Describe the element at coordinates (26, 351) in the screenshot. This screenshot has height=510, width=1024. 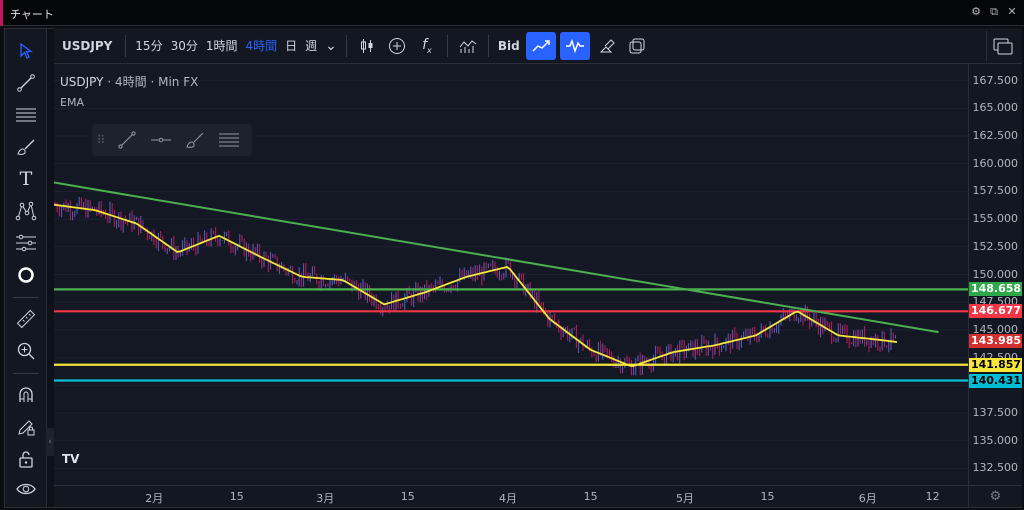
I see `zoom-in-icon` at that location.